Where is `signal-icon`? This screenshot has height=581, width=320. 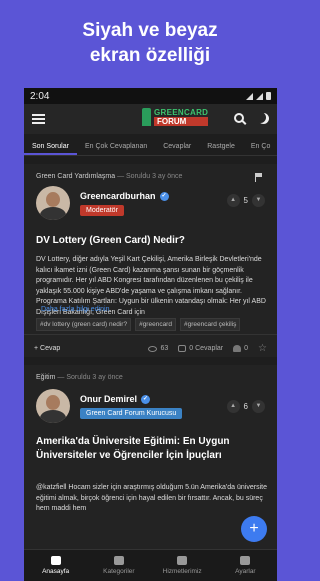 signal-icon is located at coordinates (259, 96).